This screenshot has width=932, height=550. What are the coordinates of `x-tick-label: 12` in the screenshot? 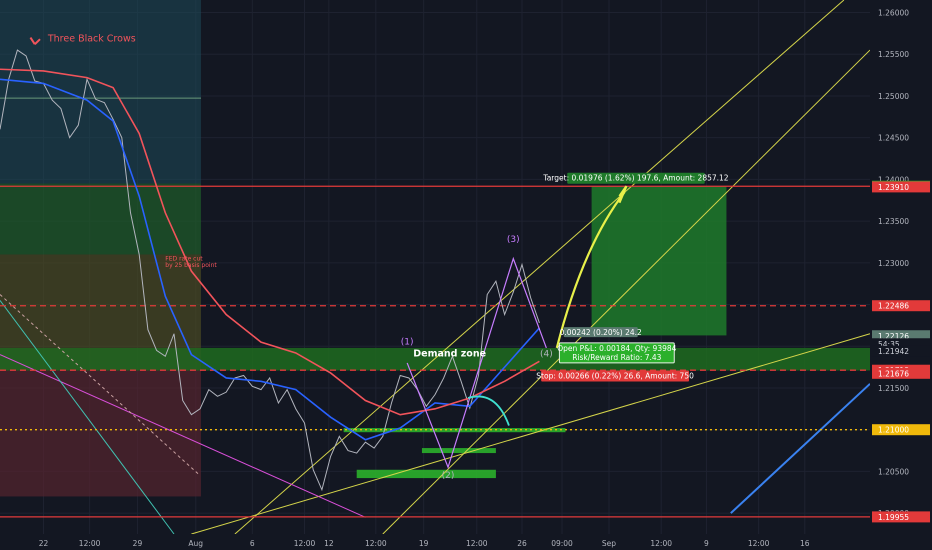 It's located at (329, 543).